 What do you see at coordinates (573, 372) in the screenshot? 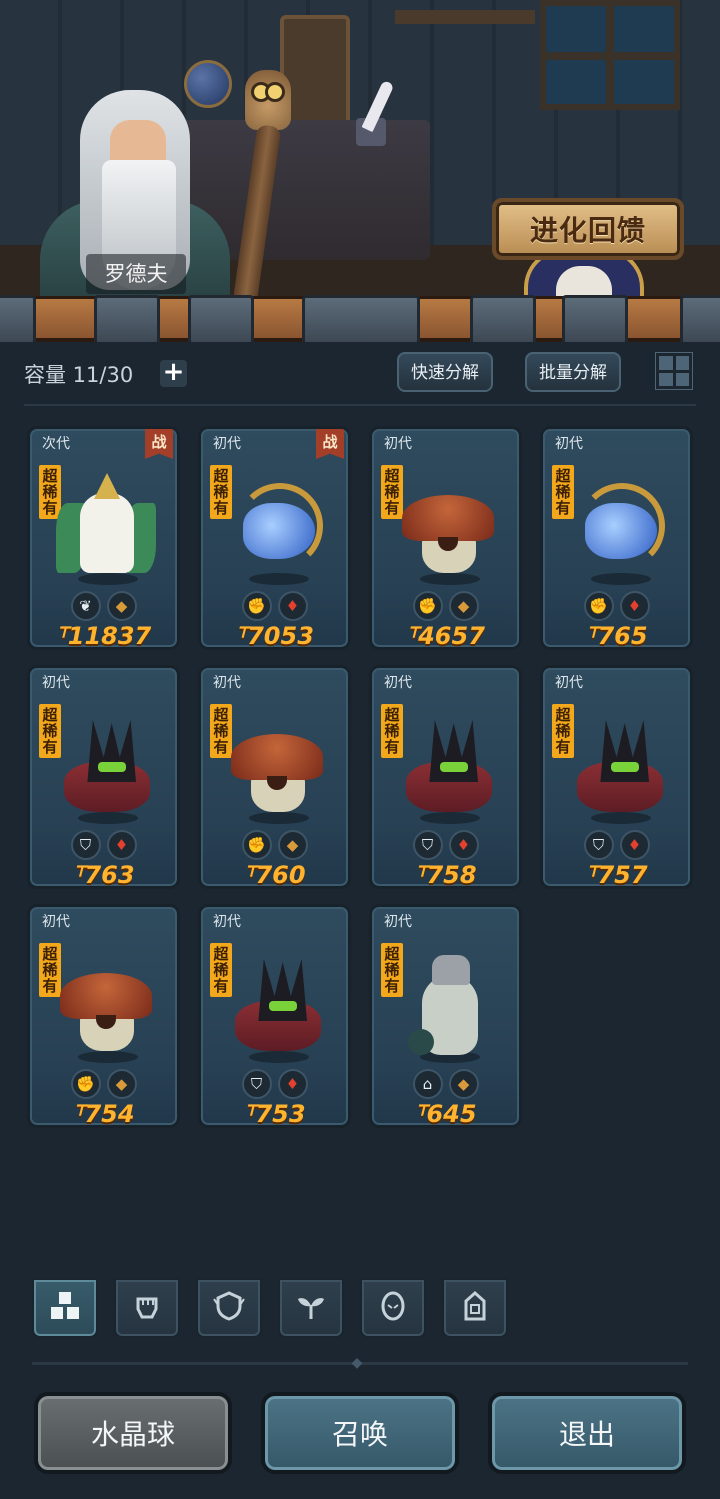
I see `batch-decompose-button: 批量分解` at bounding box center [573, 372].